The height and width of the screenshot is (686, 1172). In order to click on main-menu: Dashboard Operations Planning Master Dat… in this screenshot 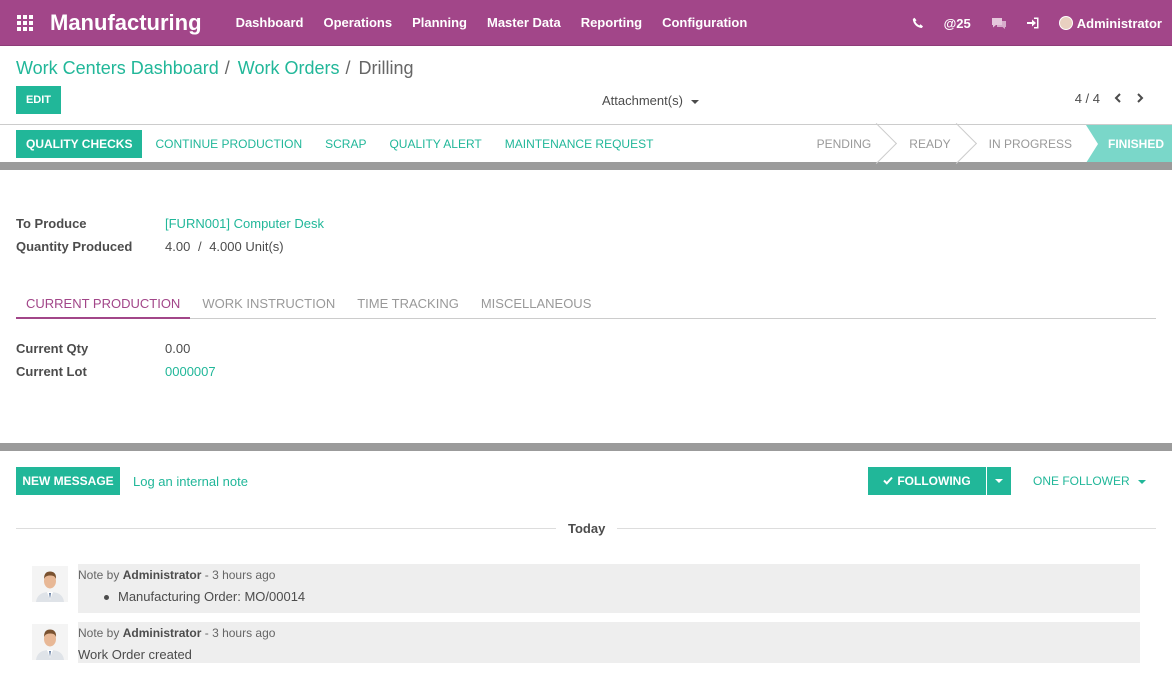, I will do `click(502, 22)`.